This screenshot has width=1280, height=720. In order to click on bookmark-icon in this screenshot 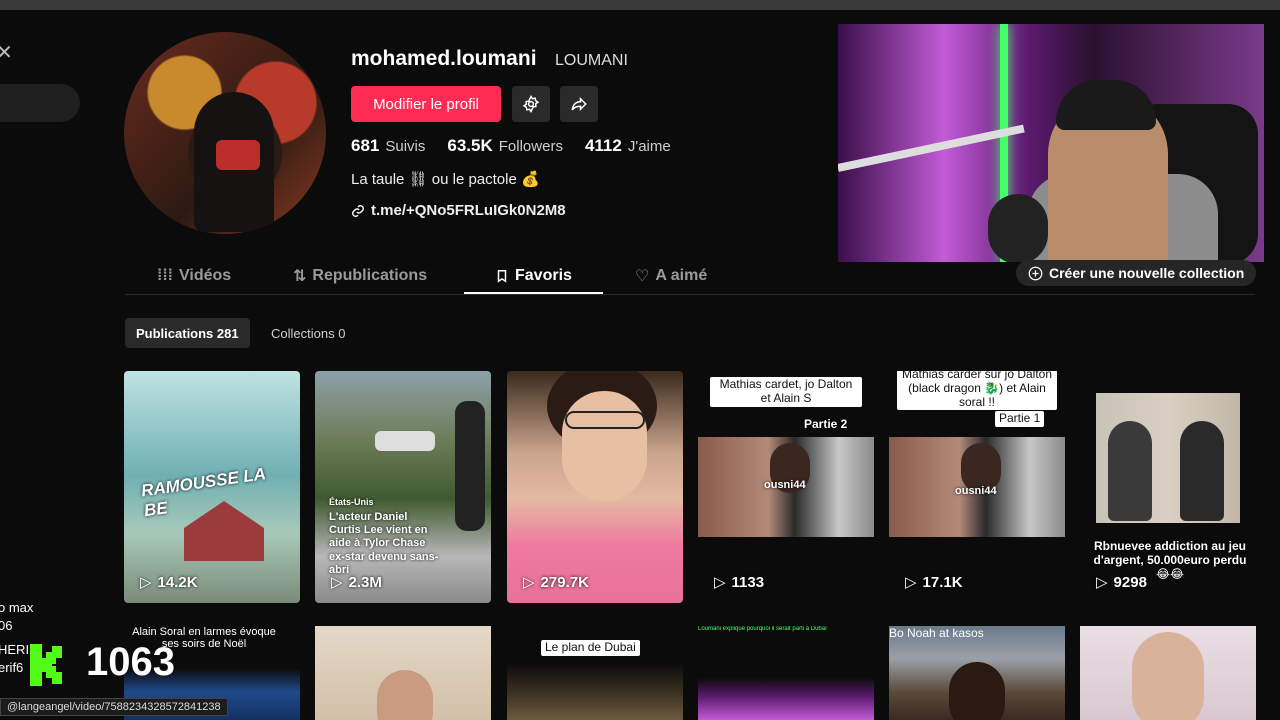, I will do `click(502, 276)`.